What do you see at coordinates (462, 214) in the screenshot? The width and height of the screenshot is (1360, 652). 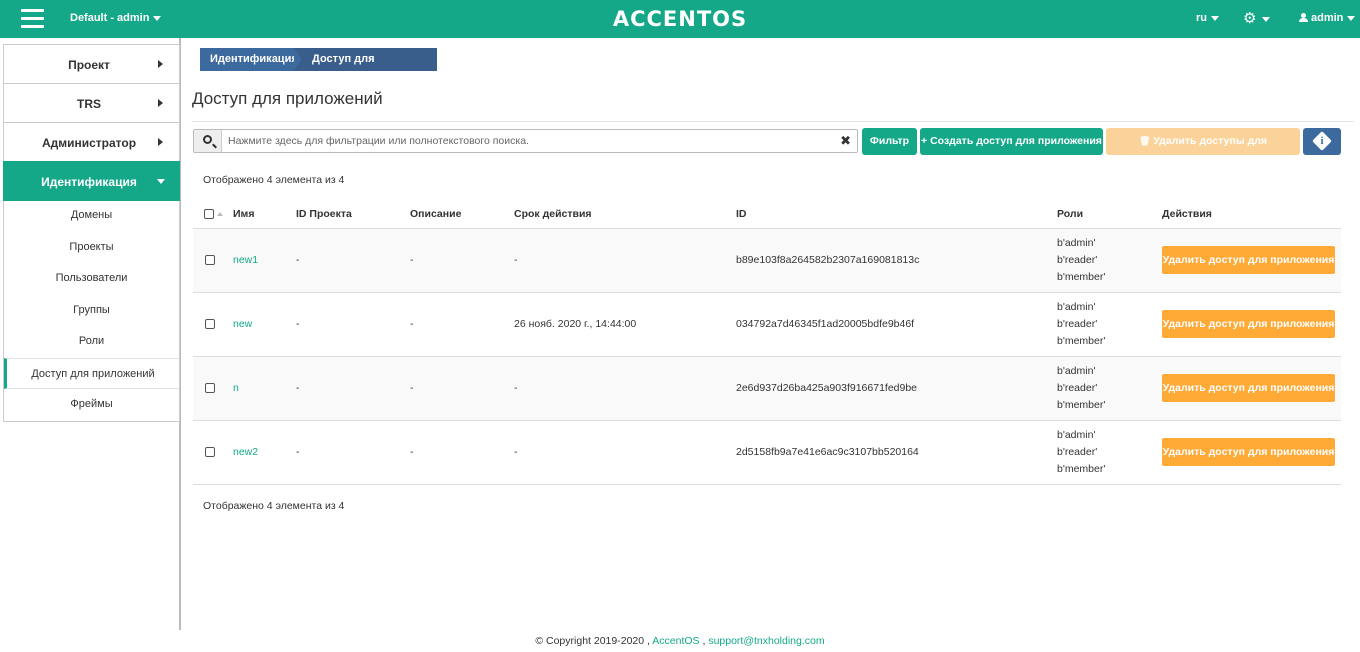 I see `column-header-description: Описание` at bounding box center [462, 214].